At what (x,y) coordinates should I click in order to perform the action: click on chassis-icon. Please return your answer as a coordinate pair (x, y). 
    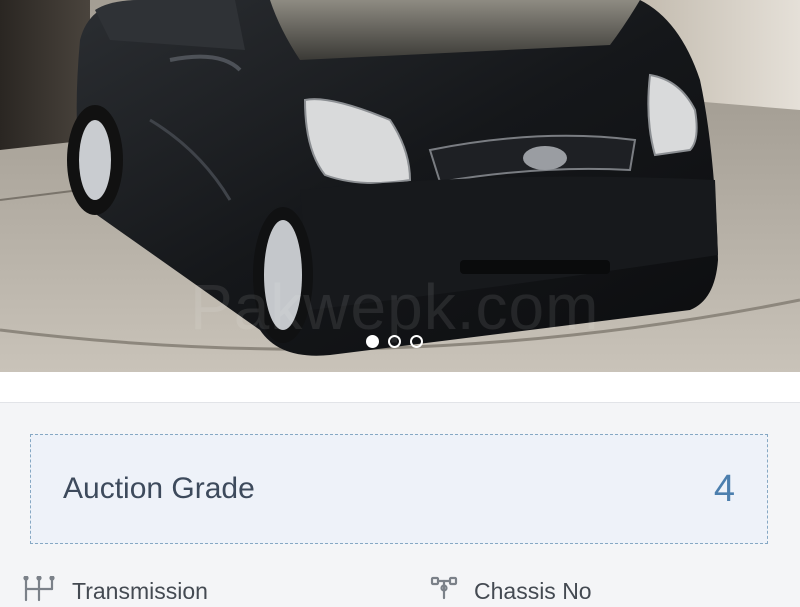
    Looking at the image, I should click on (444, 591).